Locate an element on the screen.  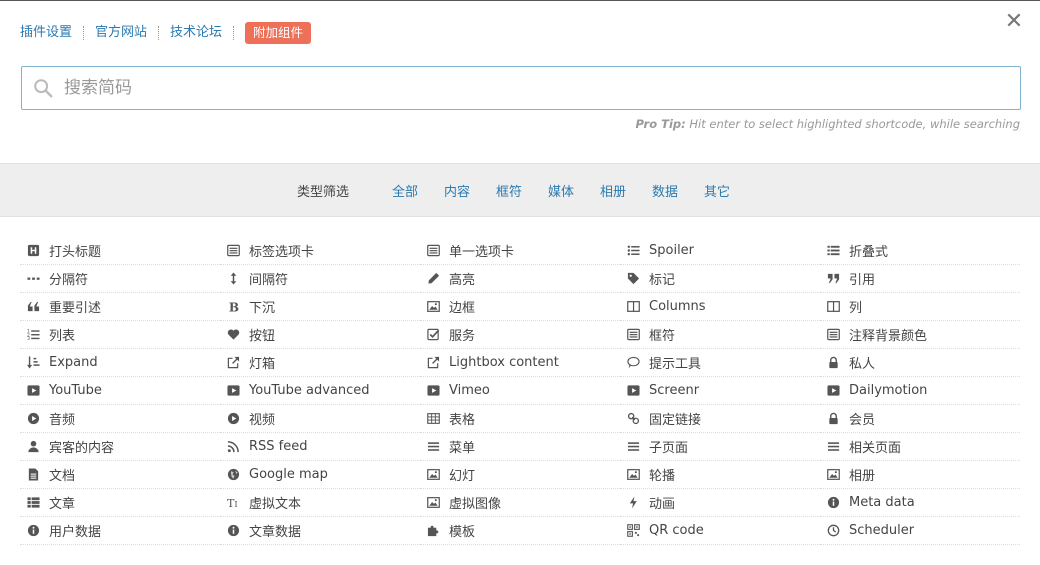
shortcode-item: 注释背景颜色 is located at coordinates (920, 335).